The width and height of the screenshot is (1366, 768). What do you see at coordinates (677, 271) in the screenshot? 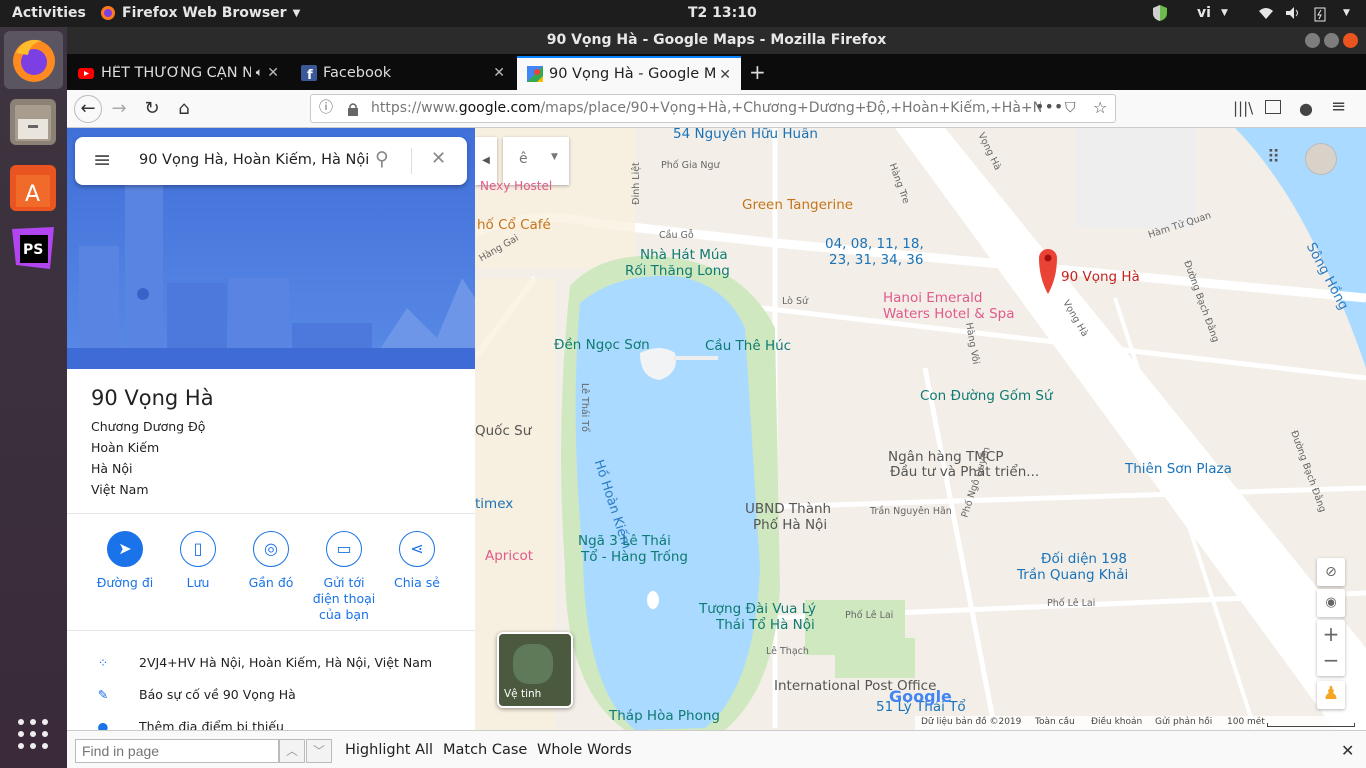
I see `map-label: Rối Thăng Long` at bounding box center [677, 271].